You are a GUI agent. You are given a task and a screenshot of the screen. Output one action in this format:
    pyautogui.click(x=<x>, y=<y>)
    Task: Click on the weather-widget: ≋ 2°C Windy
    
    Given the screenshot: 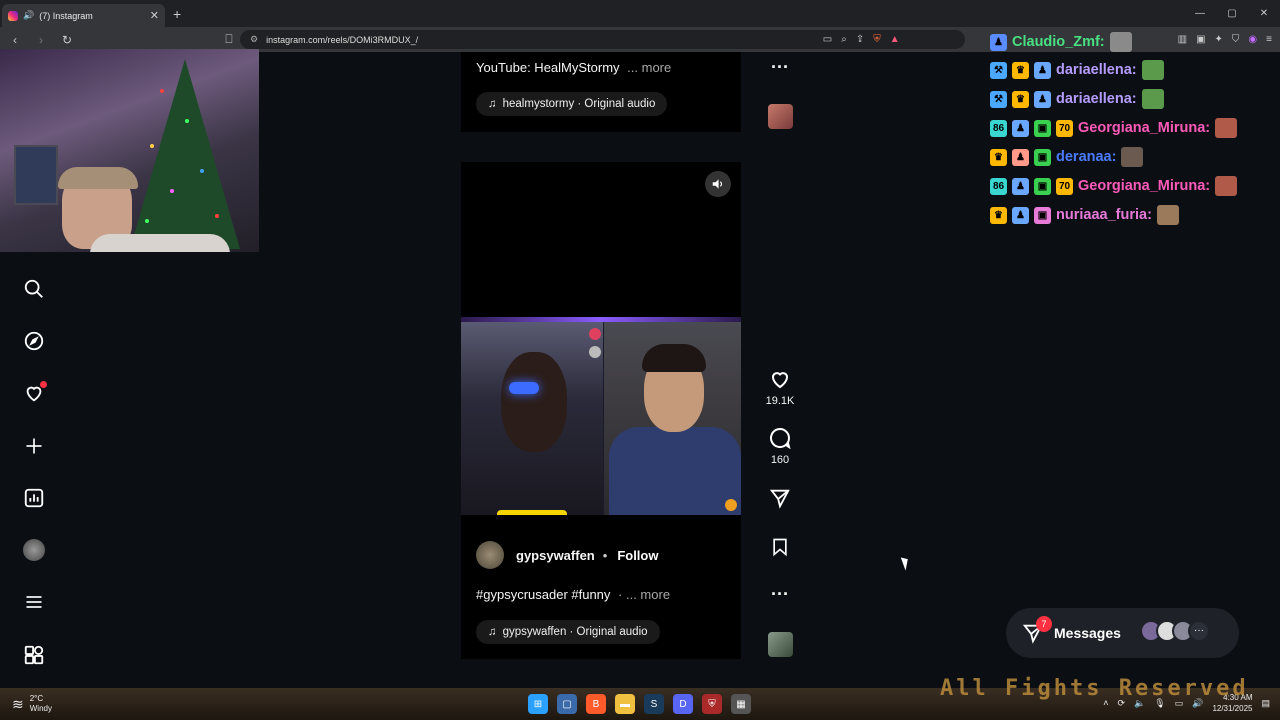 What is the action you would take?
    pyautogui.click(x=32, y=704)
    